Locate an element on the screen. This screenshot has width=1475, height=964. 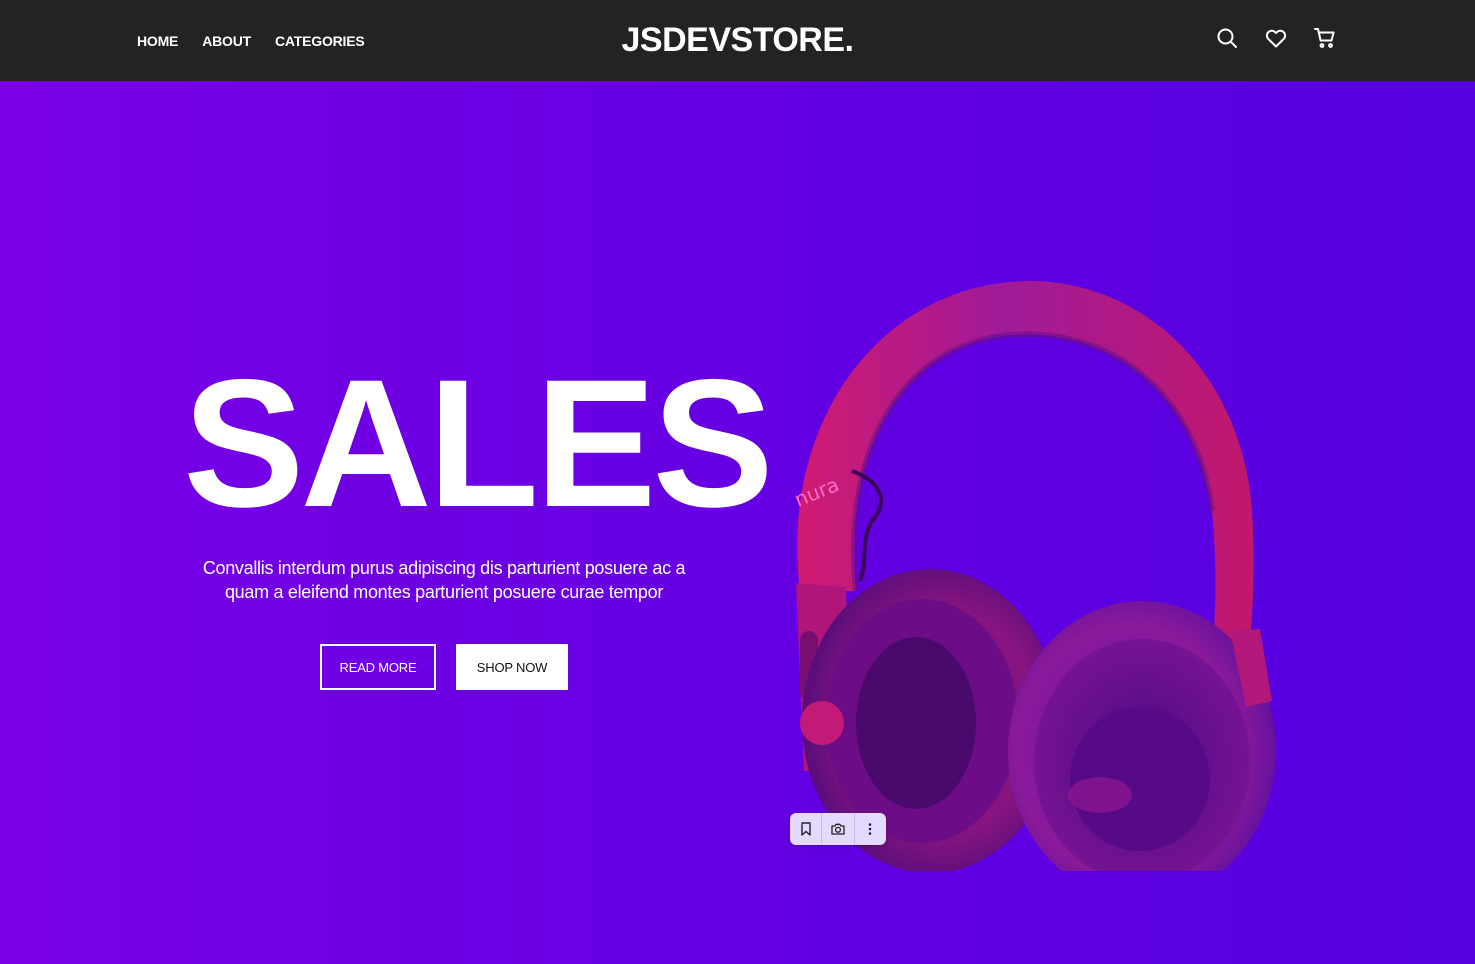
screenshot-button is located at coordinates (838, 829).